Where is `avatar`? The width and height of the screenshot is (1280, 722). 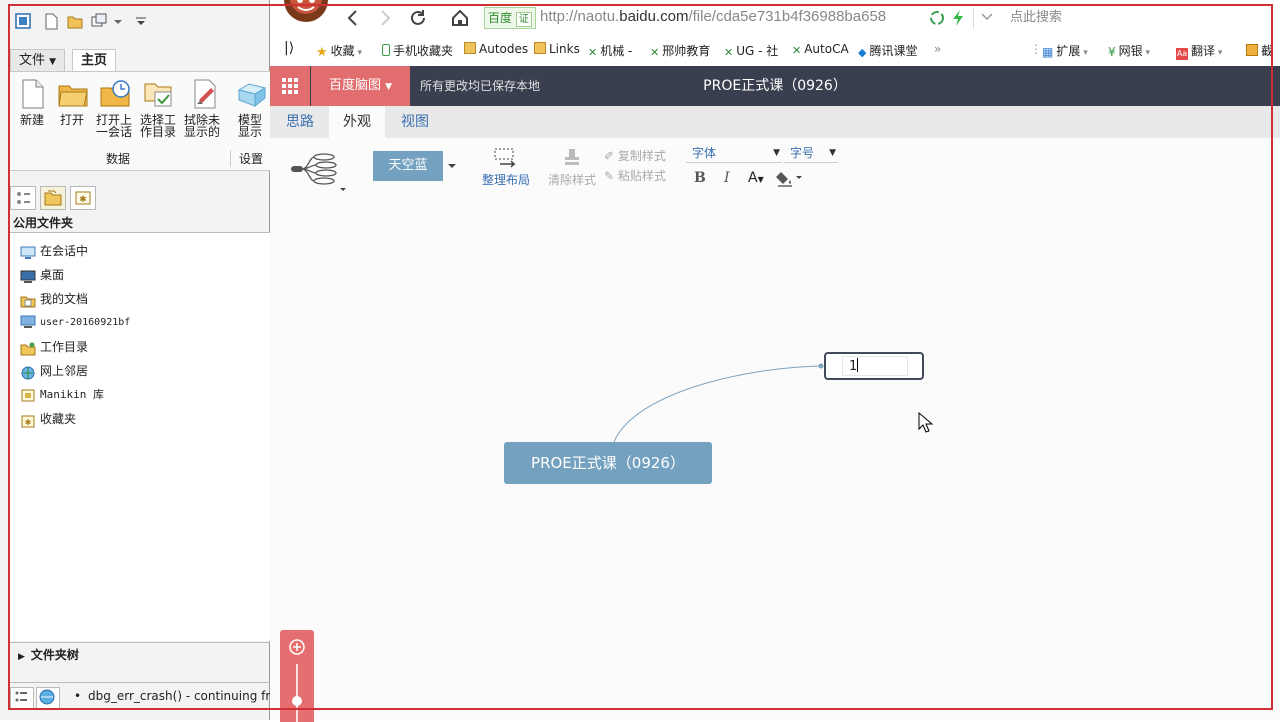 avatar is located at coordinates (306, 11).